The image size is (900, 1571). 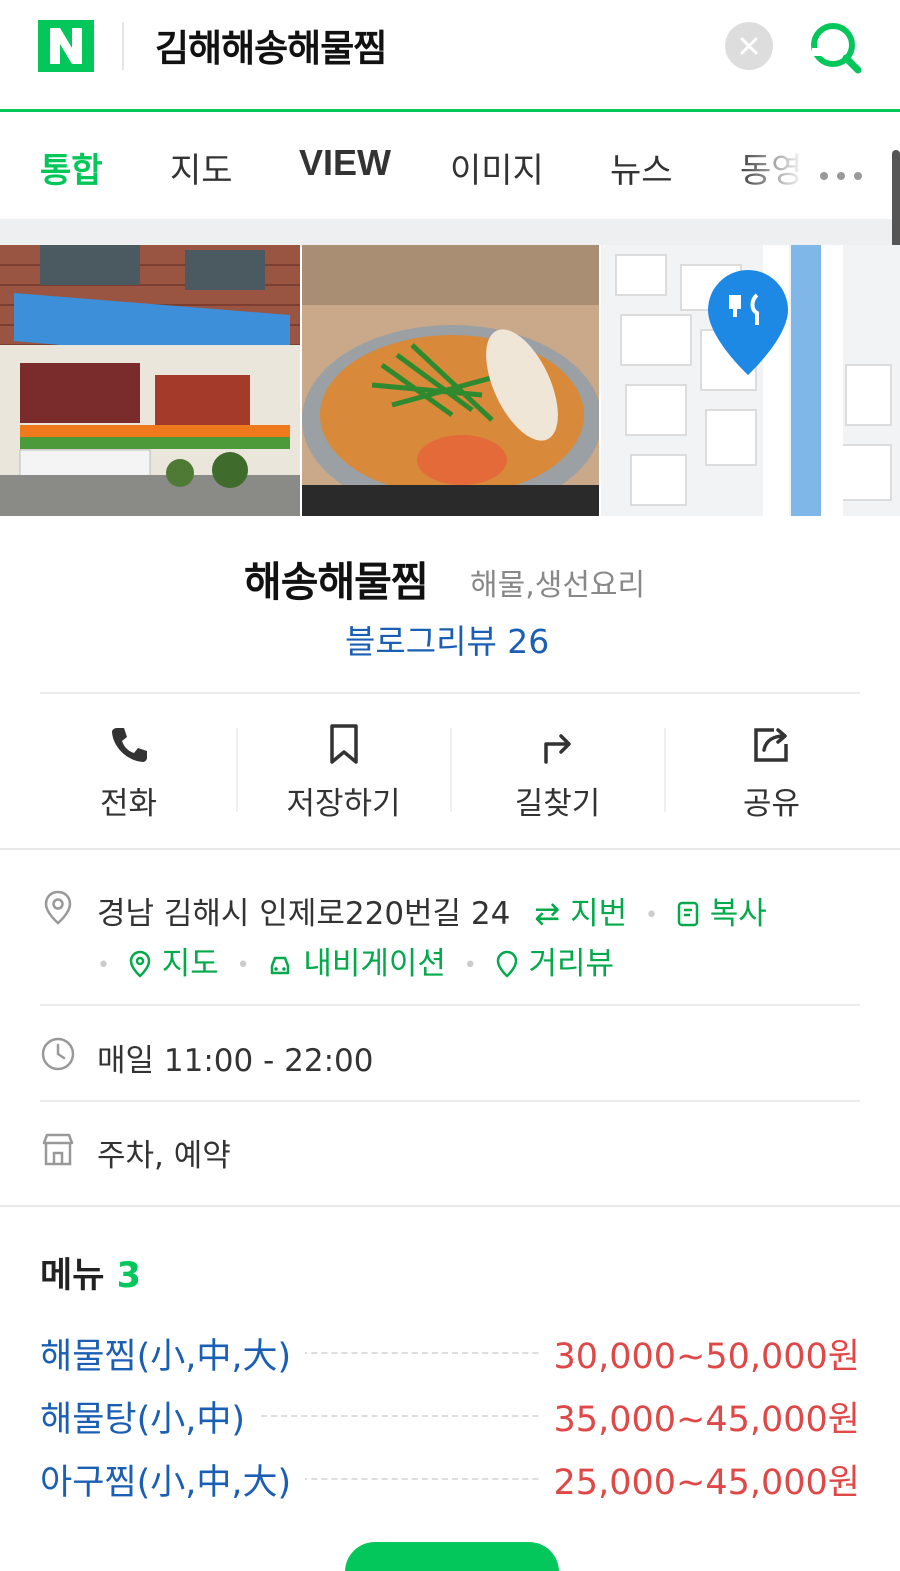 What do you see at coordinates (343, 770) in the screenshot?
I see `save-button: 저장하기` at bounding box center [343, 770].